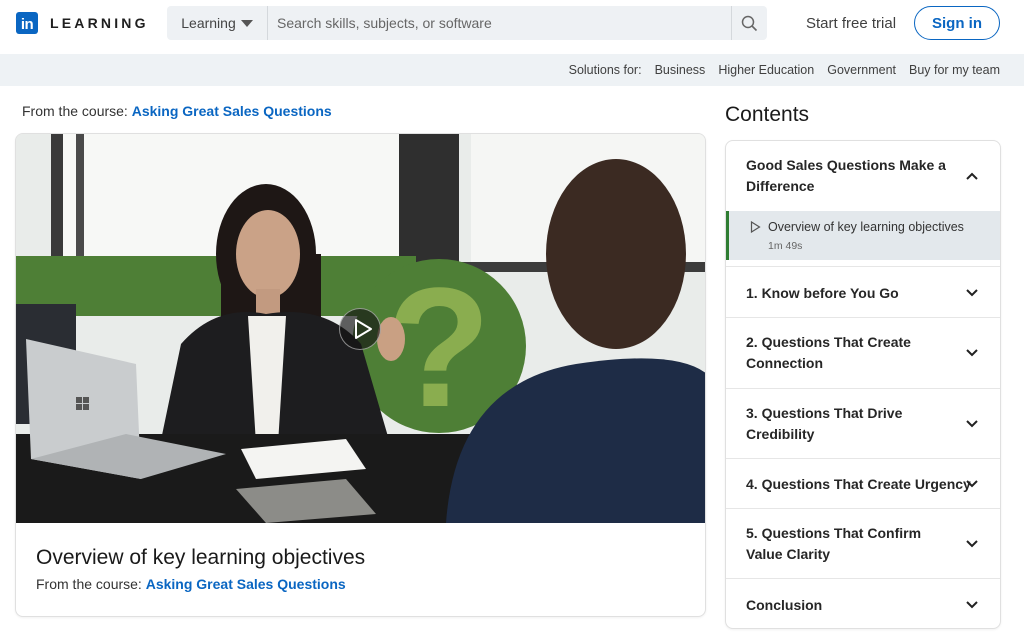  What do you see at coordinates (680, 70) in the screenshot?
I see `subnav-link-business: Business` at bounding box center [680, 70].